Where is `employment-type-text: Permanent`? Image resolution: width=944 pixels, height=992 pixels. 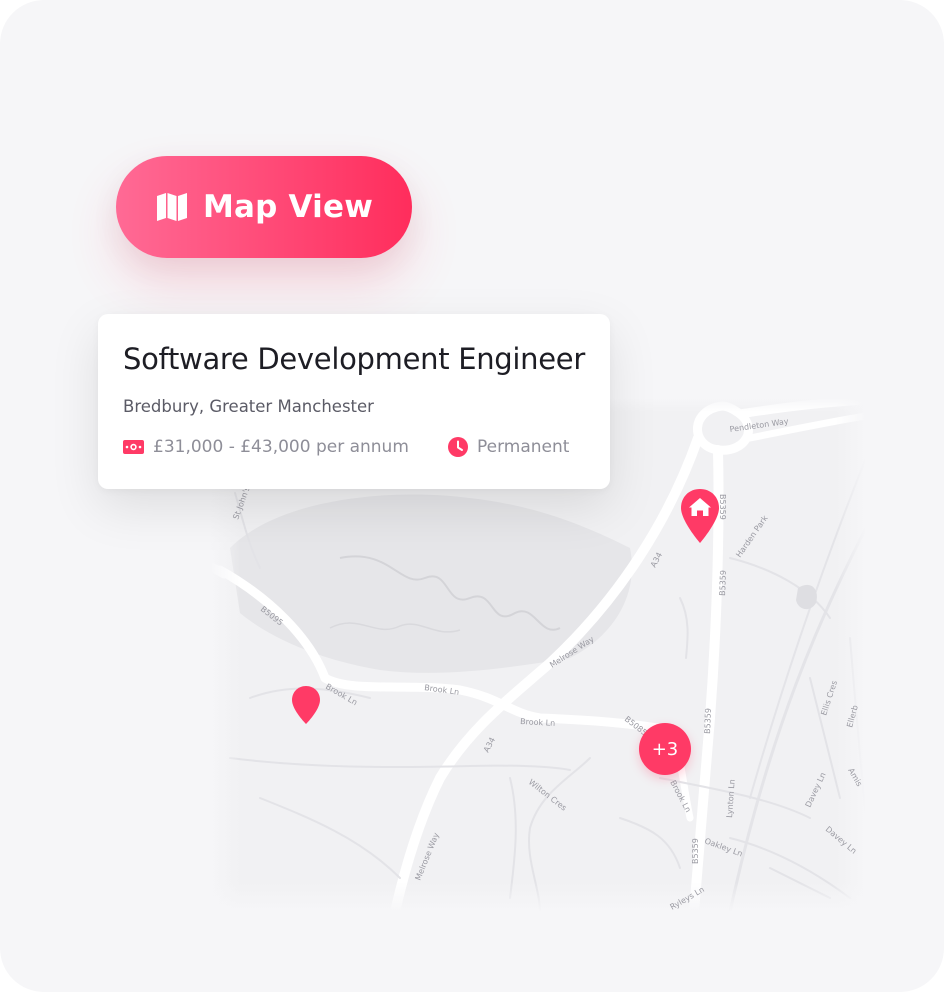
employment-type-text: Permanent is located at coordinates (523, 447).